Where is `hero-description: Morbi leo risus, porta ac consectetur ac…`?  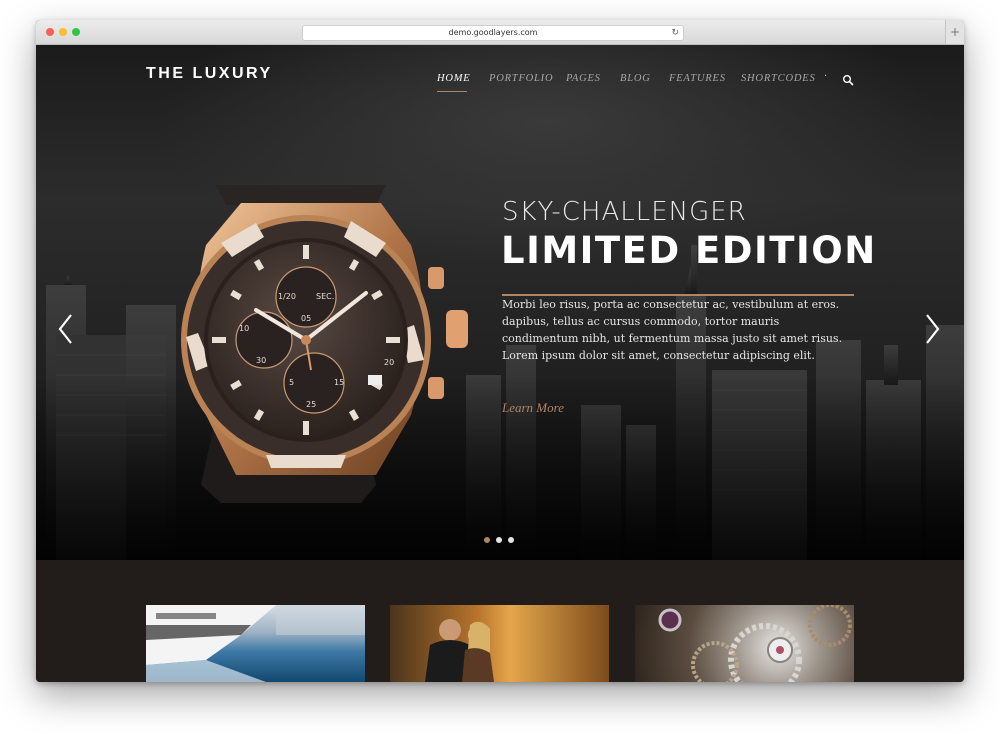
hero-description: Morbi leo risus, porta ac consectetur ac… is located at coordinates (672, 330).